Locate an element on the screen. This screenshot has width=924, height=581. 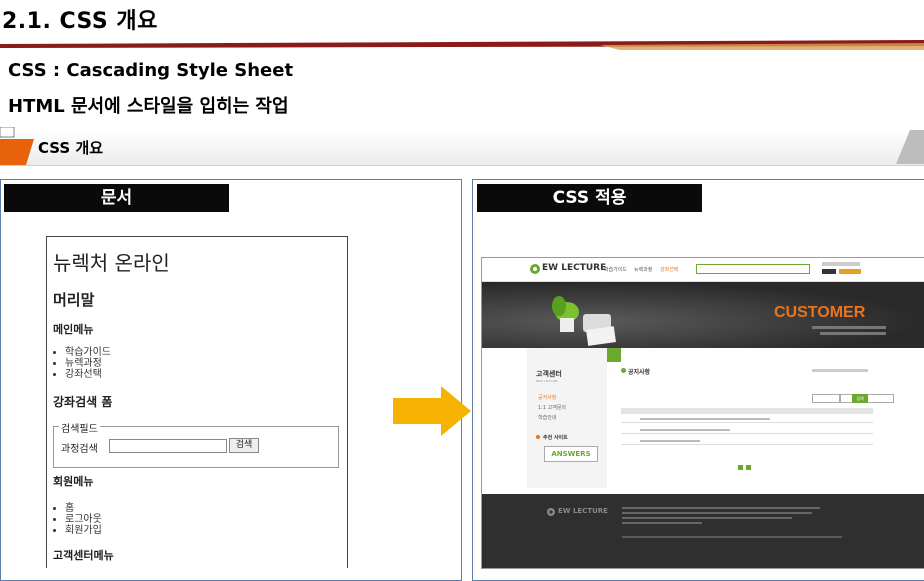
site-join-button is located at coordinates (850, 271).